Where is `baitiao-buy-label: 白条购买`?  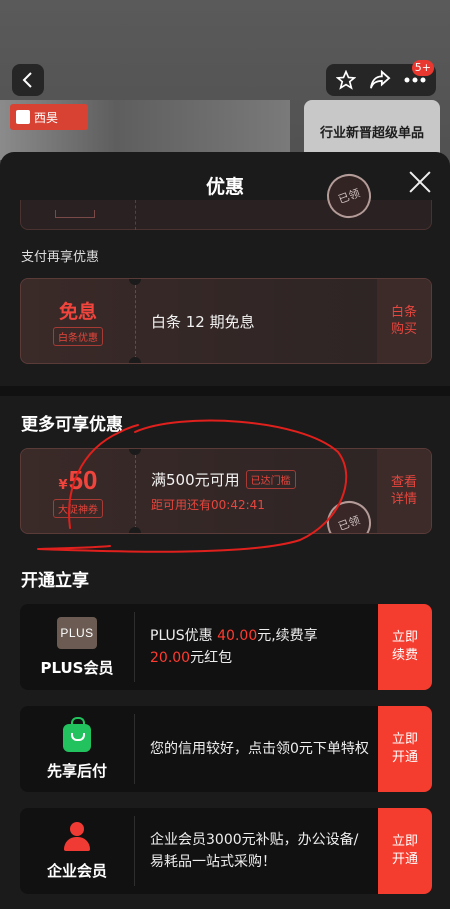 baitiao-buy-label: 白条购买 is located at coordinates (403, 321).